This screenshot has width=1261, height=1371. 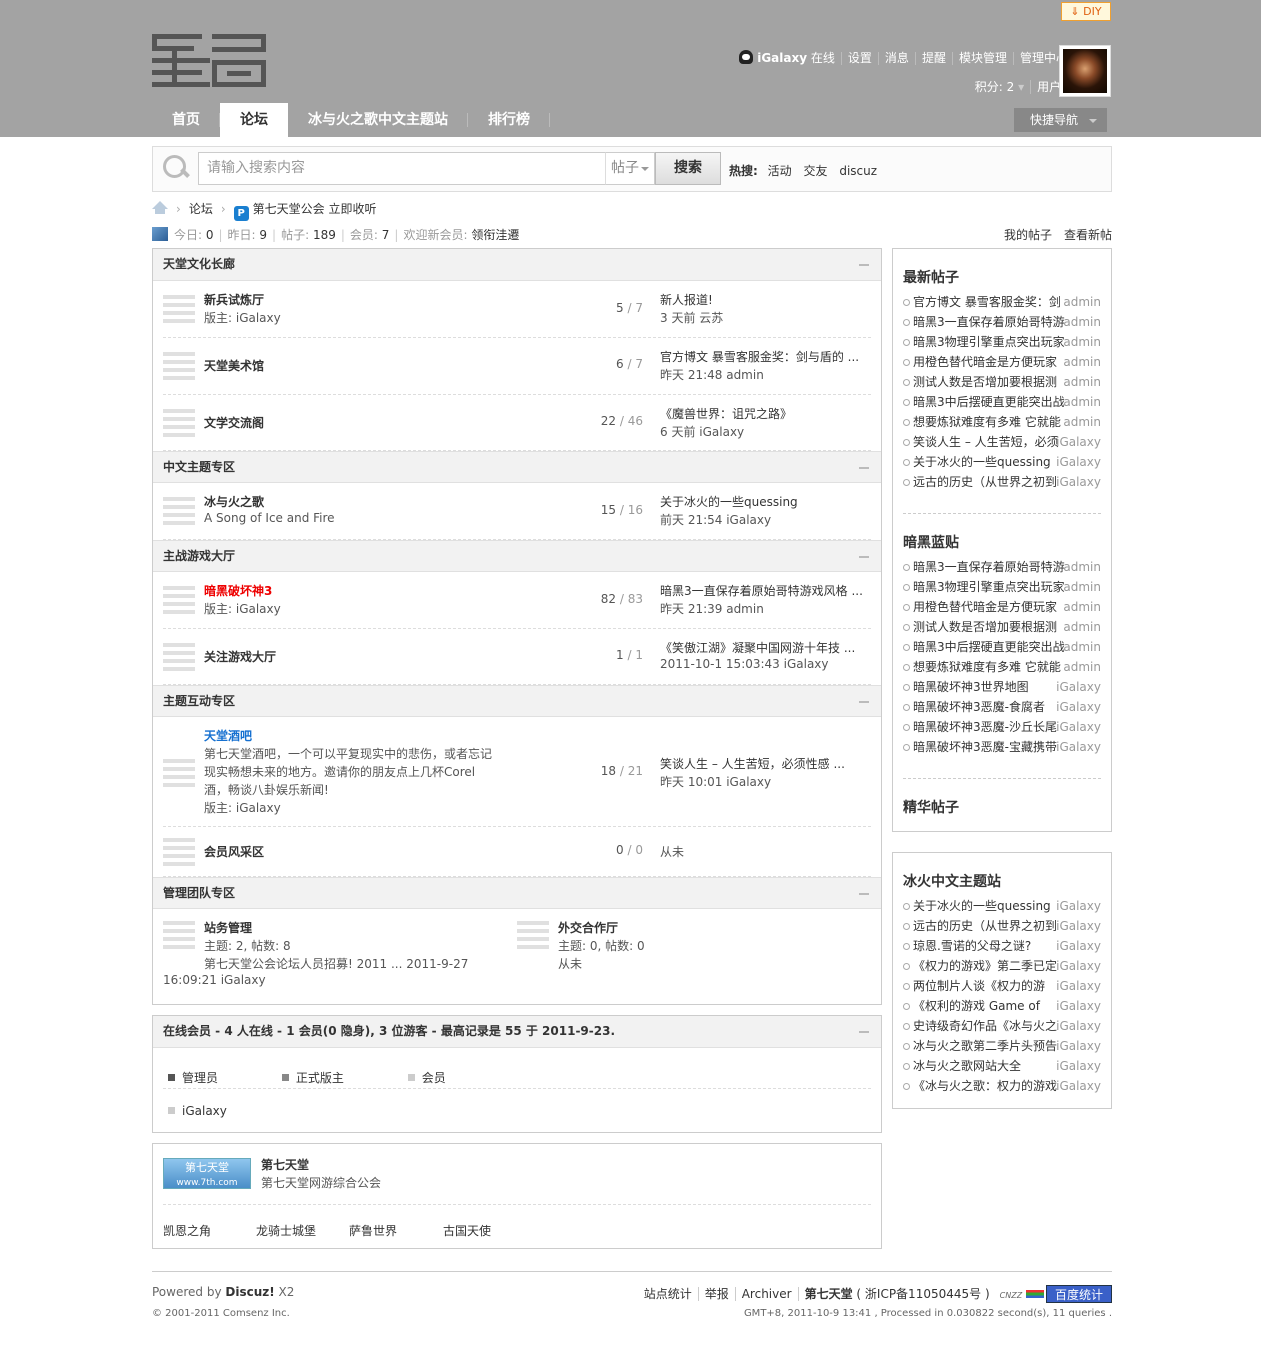 What do you see at coordinates (989, 1066) in the screenshot?
I see `sidebar-post-title: 冰与火之歌网站大全` at bounding box center [989, 1066].